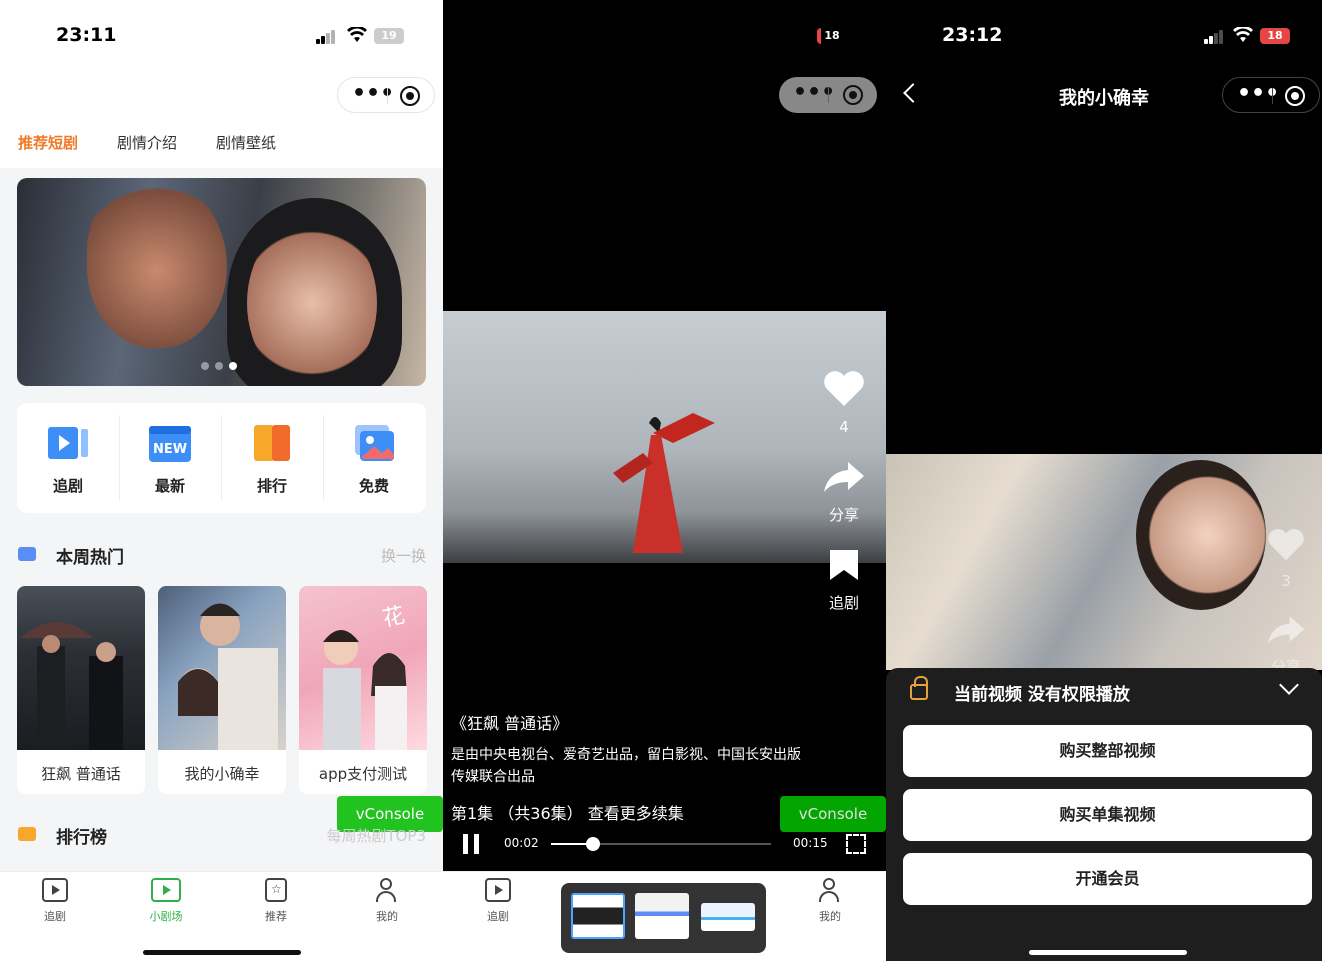 The height and width of the screenshot is (961, 1322). What do you see at coordinates (81, 774) in the screenshot?
I see `drama-title: 狂飙 普通话` at bounding box center [81, 774].